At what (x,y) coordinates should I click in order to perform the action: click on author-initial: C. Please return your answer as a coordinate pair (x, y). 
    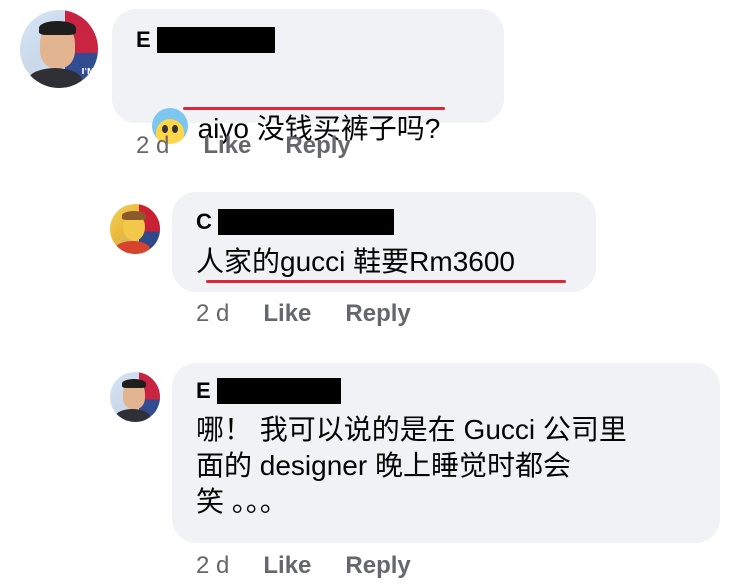
    Looking at the image, I should click on (204, 221).